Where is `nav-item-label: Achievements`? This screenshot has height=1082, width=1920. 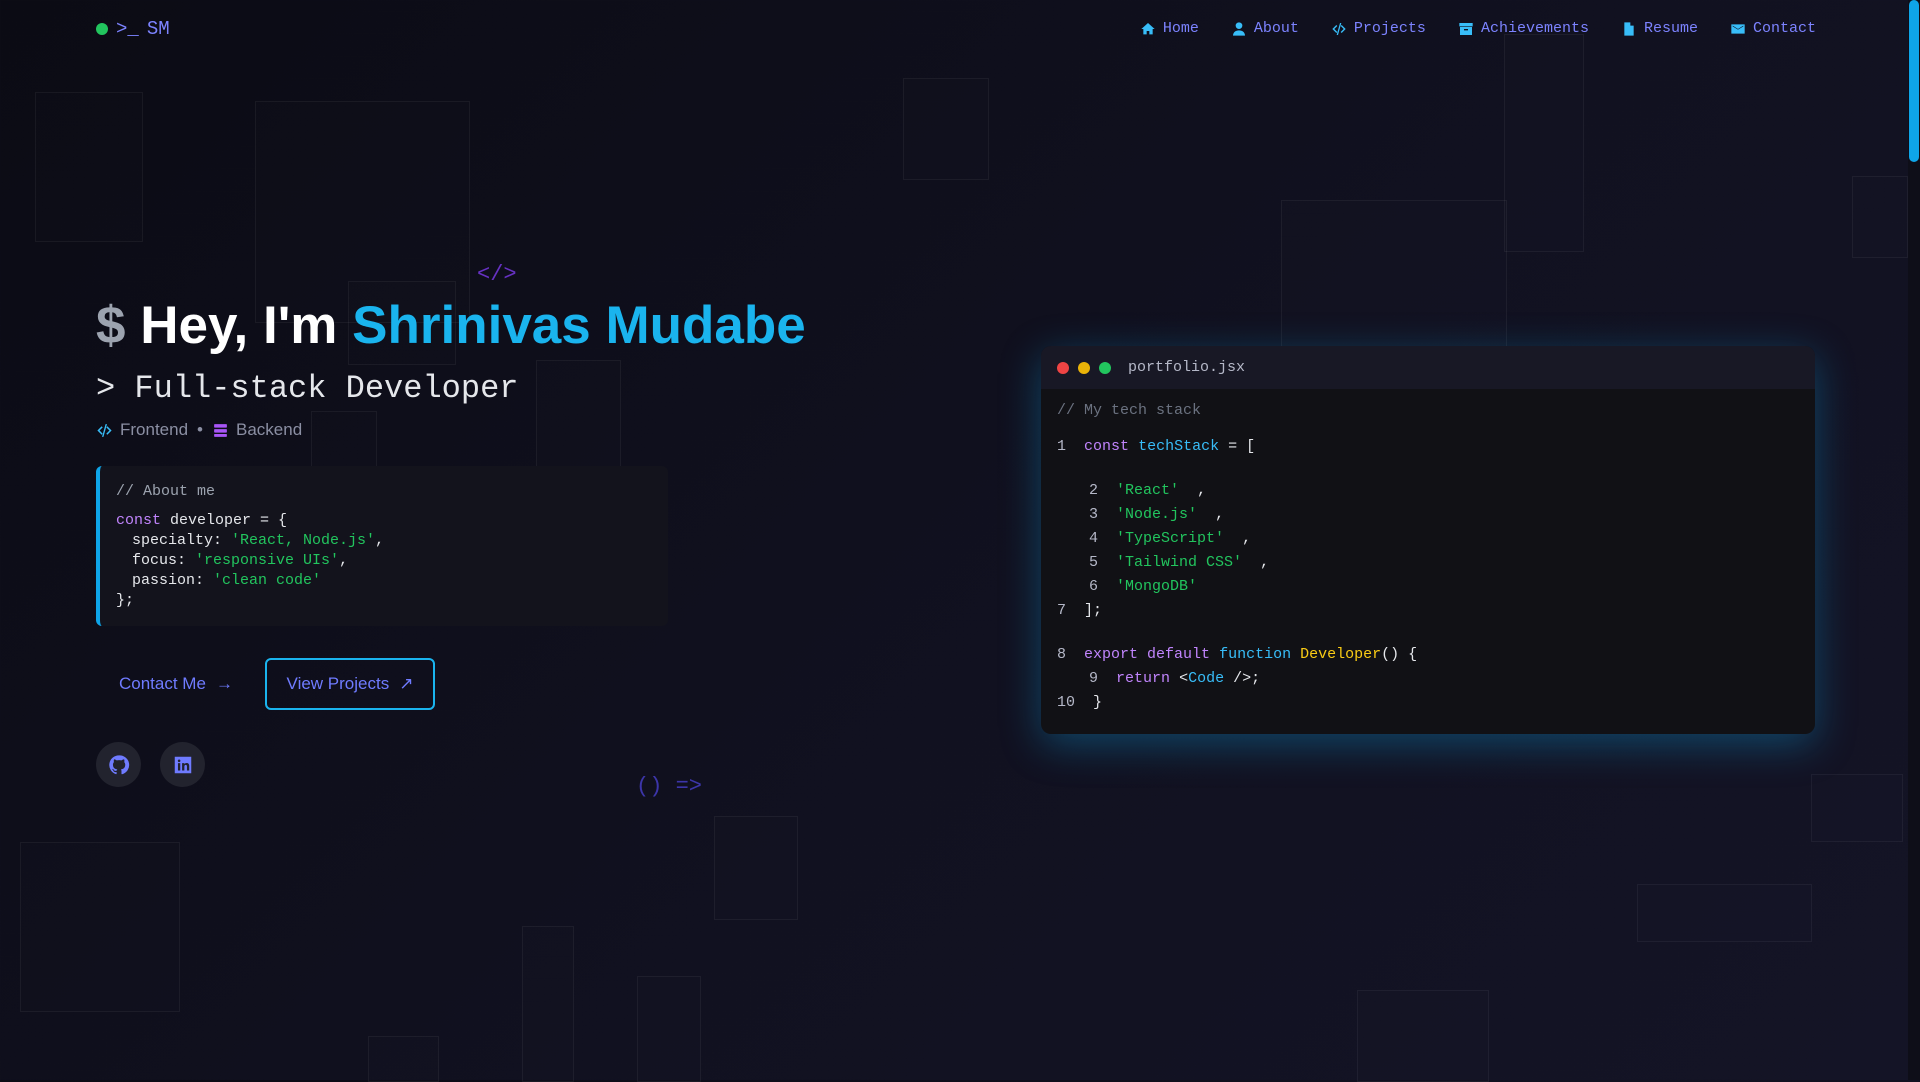 nav-item-label: Achievements is located at coordinates (1534, 28).